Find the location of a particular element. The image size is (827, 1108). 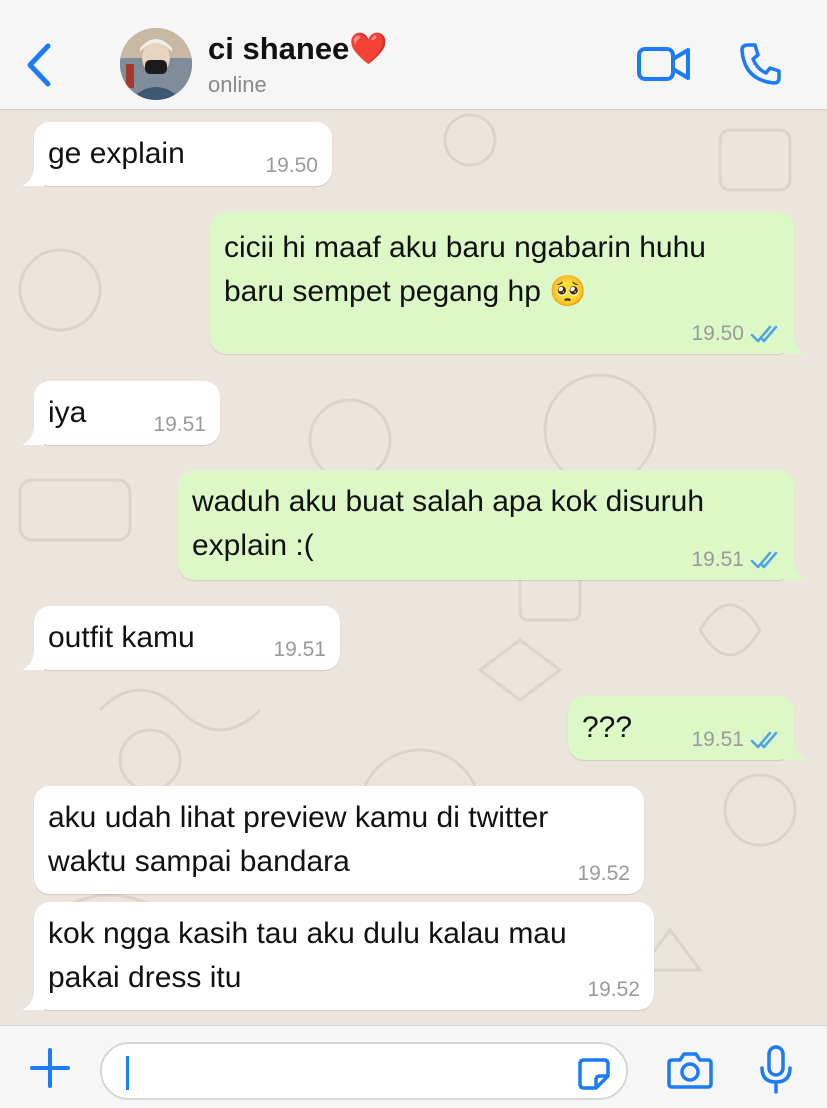

avatar-photo is located at coordinates (156, 64).